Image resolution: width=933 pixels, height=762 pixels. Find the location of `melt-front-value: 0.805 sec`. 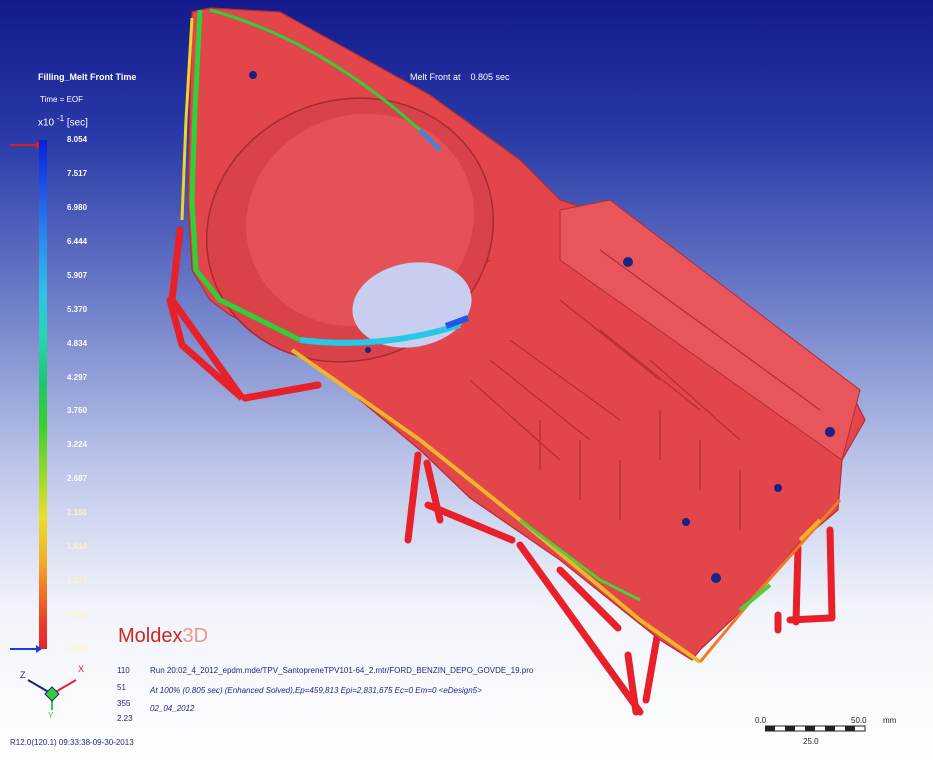

melt-front-value: 0.805 sec is located at coordinates (490, 77).